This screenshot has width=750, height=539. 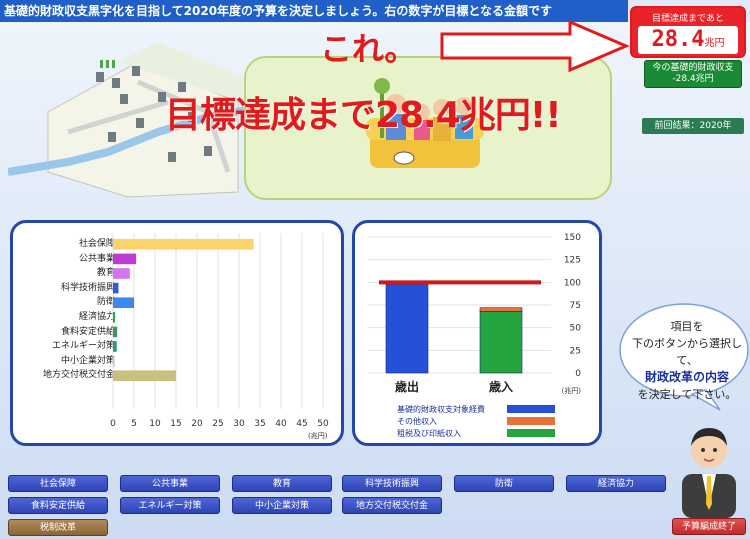 What do you see at coordinates (134, 424) in the screenshot?
I see `x-tick-label: 5` at bounding box center [134, 424].